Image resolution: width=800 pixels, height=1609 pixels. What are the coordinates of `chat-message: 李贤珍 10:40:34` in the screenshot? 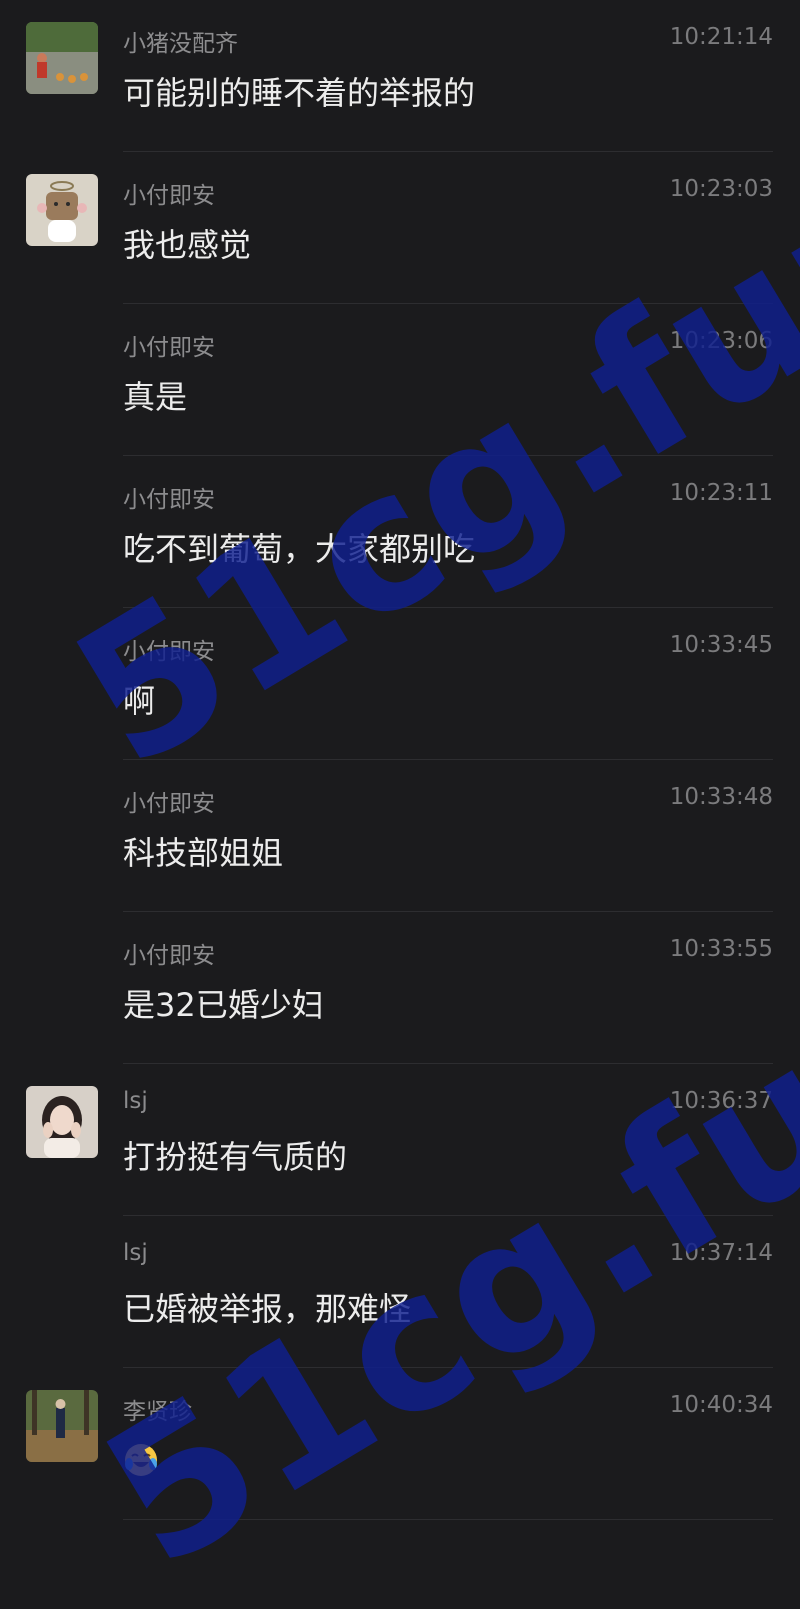 It's located at (400, 1444).